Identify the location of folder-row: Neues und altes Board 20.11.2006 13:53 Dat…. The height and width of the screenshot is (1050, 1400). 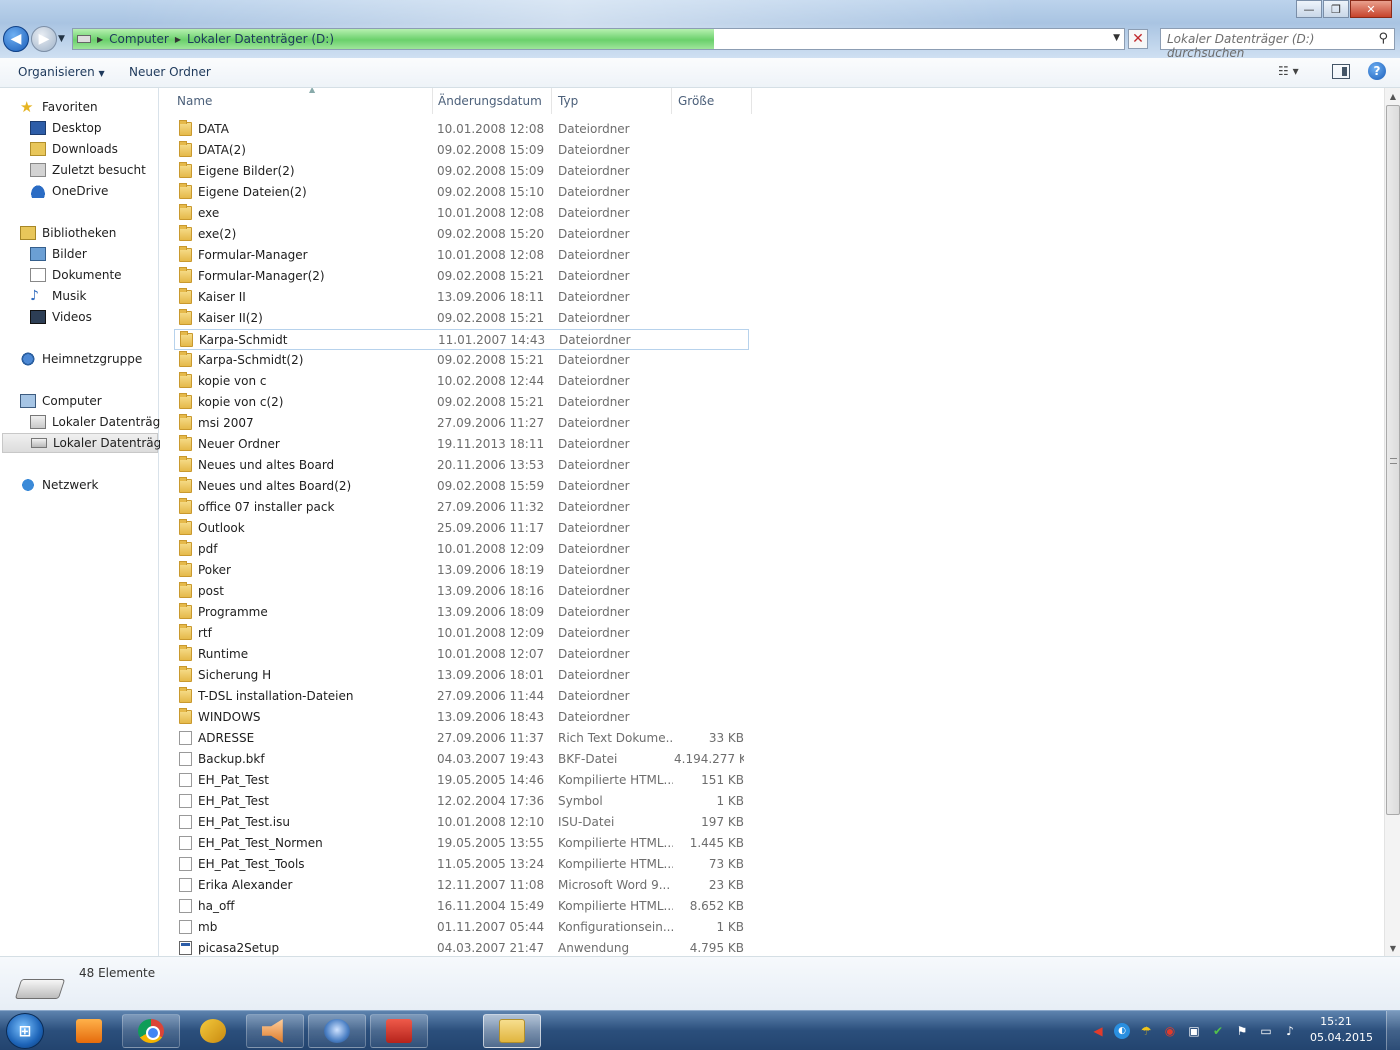
(461, 465).